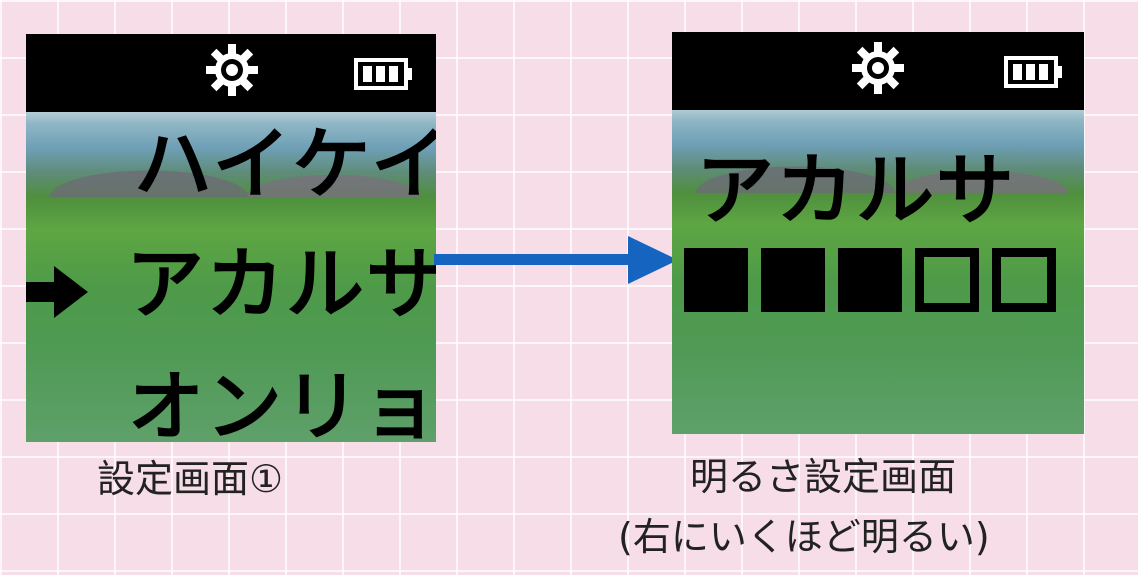  What do you see at coordinates (823, 477) in the screenshot?
I see `brightness-caption: 明るさ設定画面` at bounding box center [823, 477].